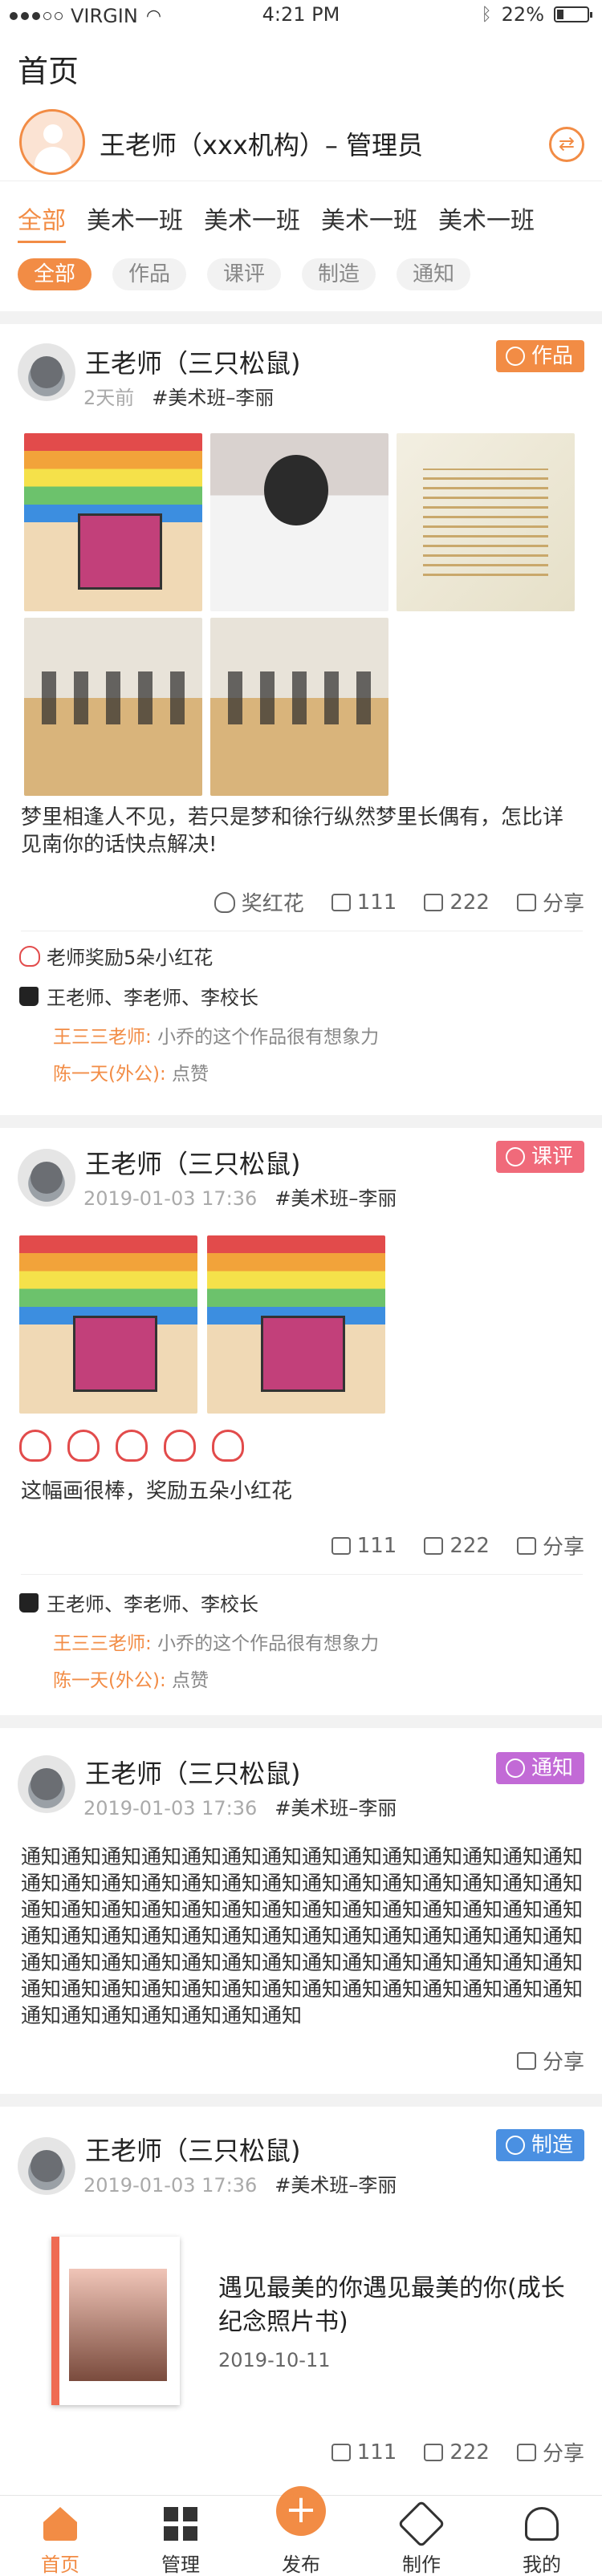 This screenshot has width=602, height=2576. Describe the element at coordinates (539, 1768) in the screenshot. I see `badge-notice: 通知` at that location.